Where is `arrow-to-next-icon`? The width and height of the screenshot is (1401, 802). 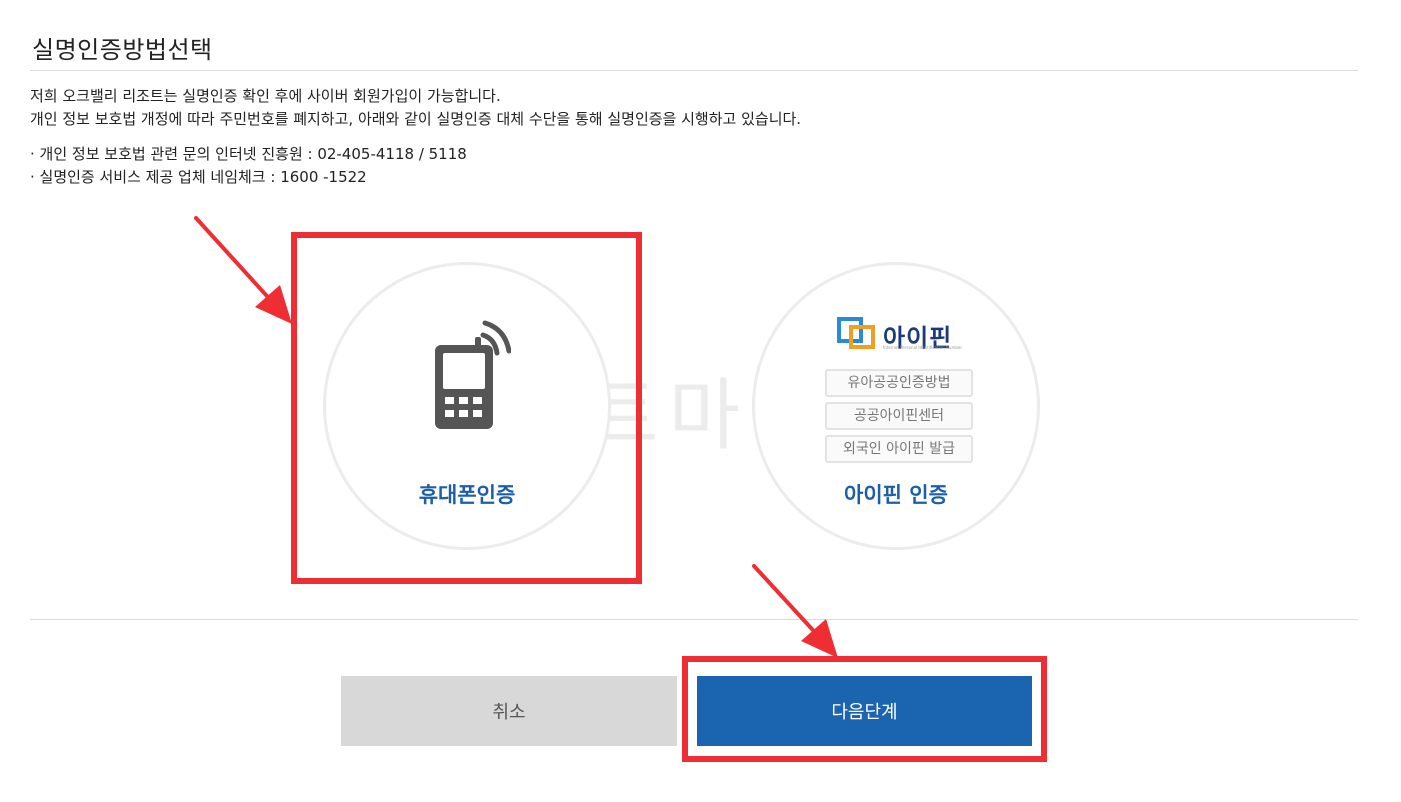 arrow-to-next-icon is located at coordinates (795, 611).